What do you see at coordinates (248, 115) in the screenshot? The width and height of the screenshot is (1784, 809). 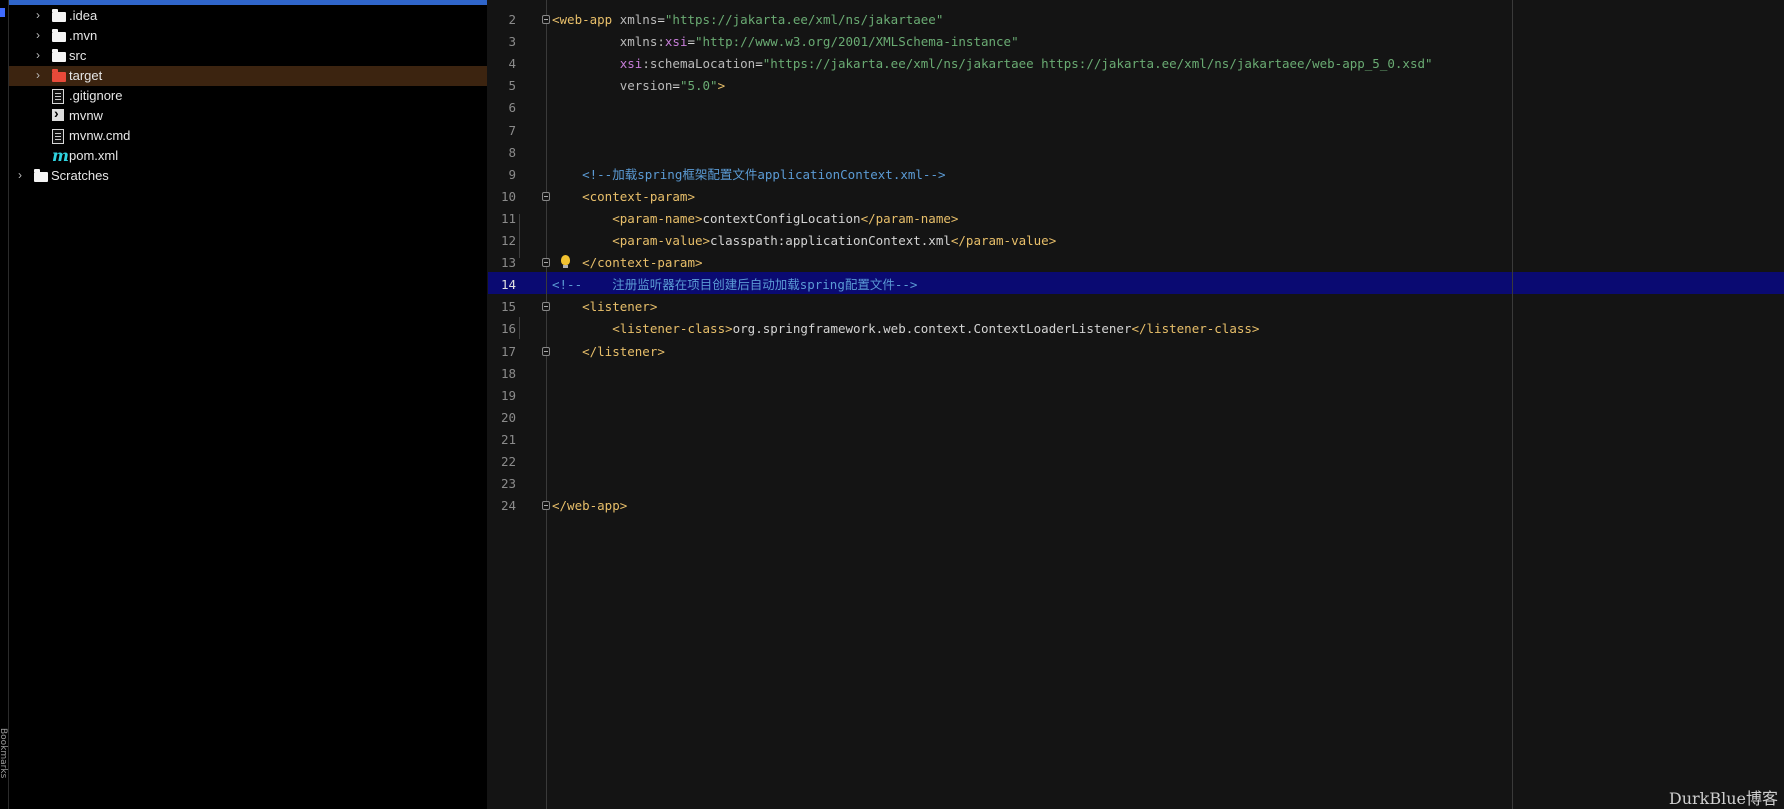 I see `tree-item-mvnw: mvnw` at bounding box center [248, 115].